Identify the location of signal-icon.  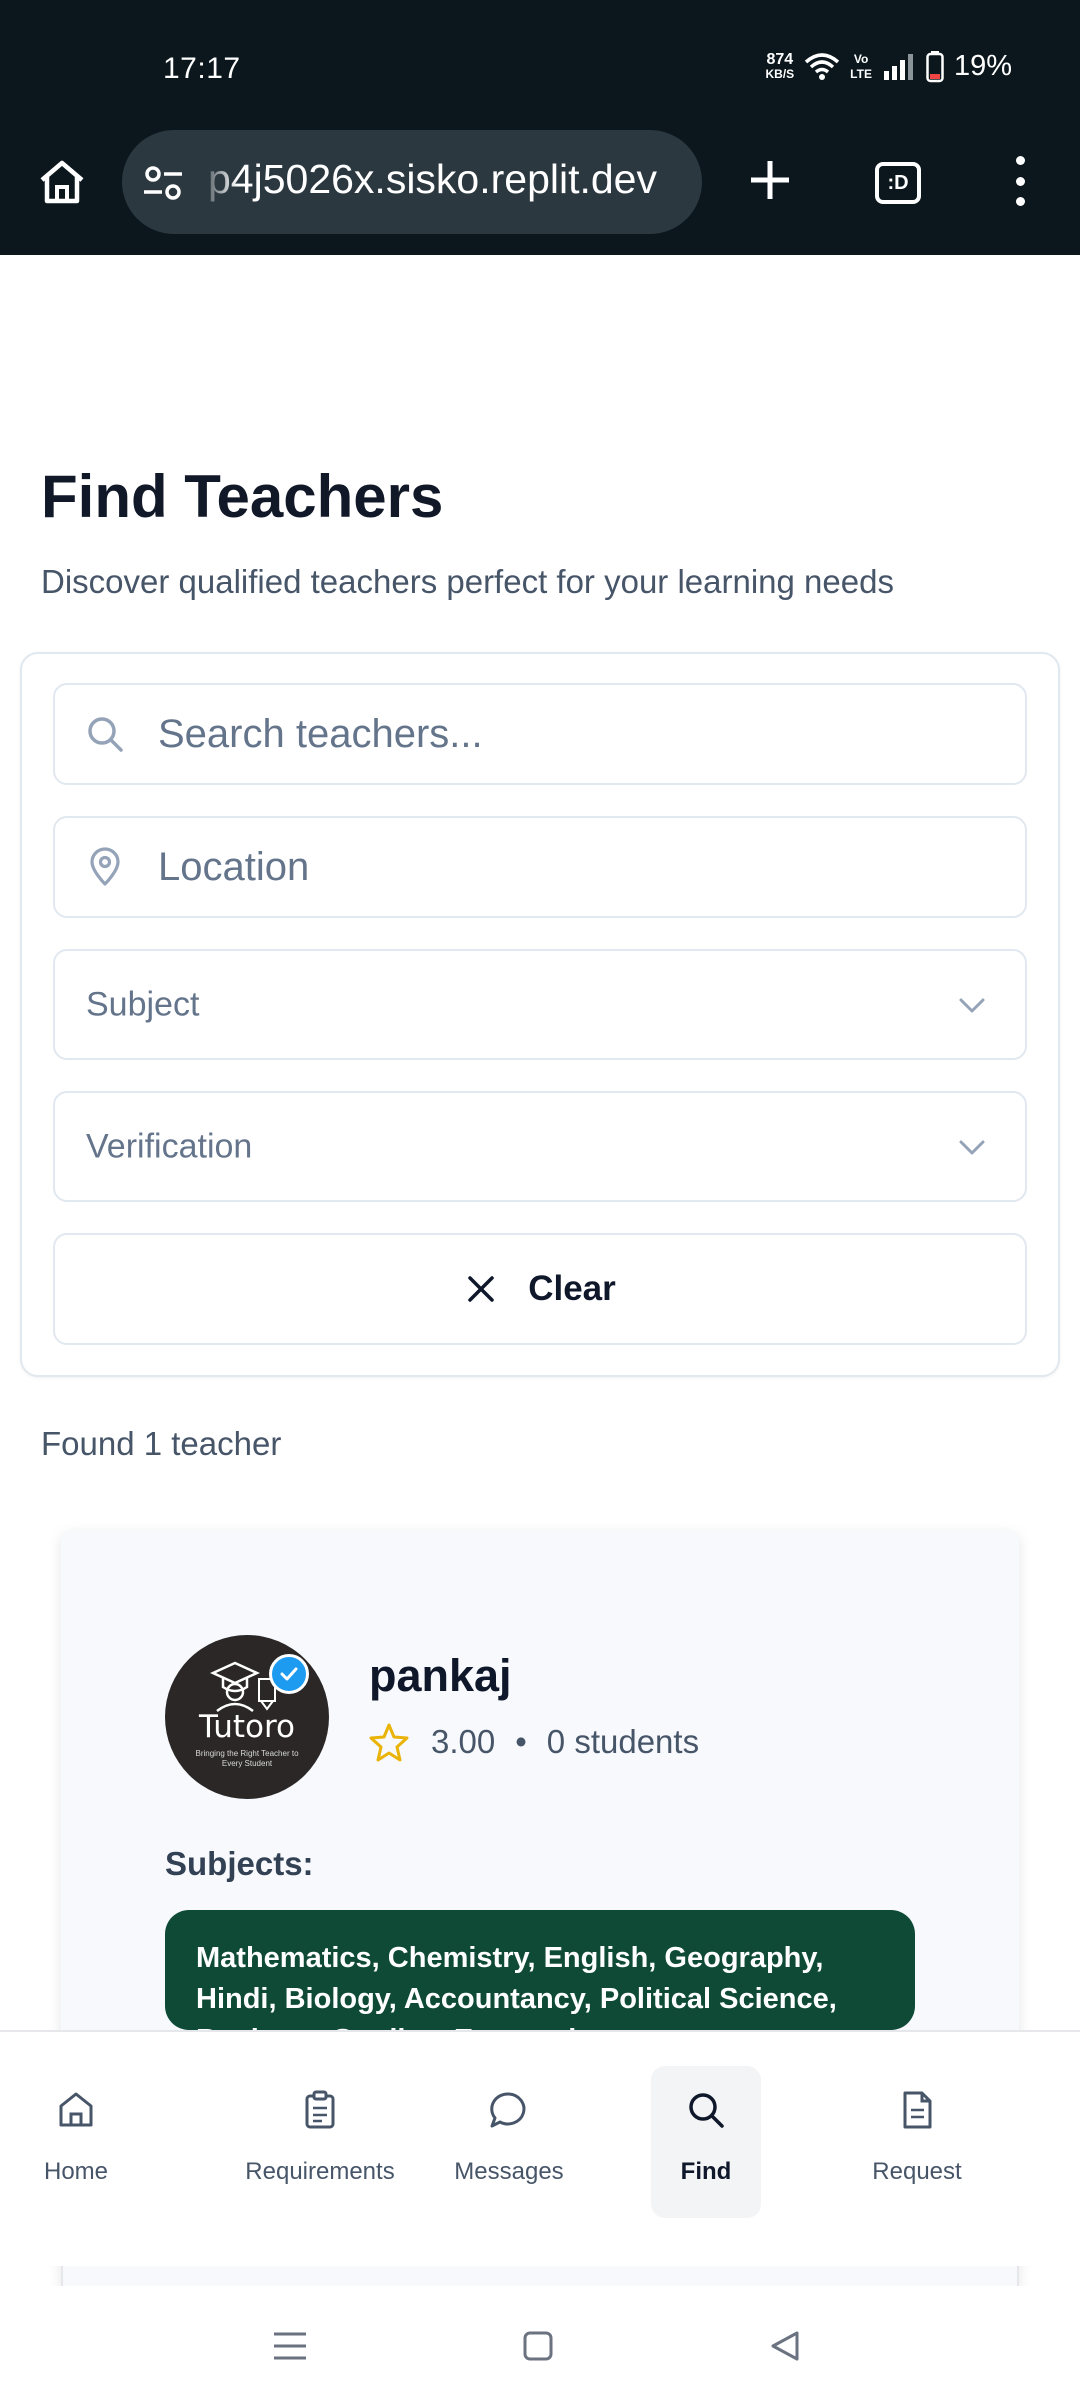
(898, 66).